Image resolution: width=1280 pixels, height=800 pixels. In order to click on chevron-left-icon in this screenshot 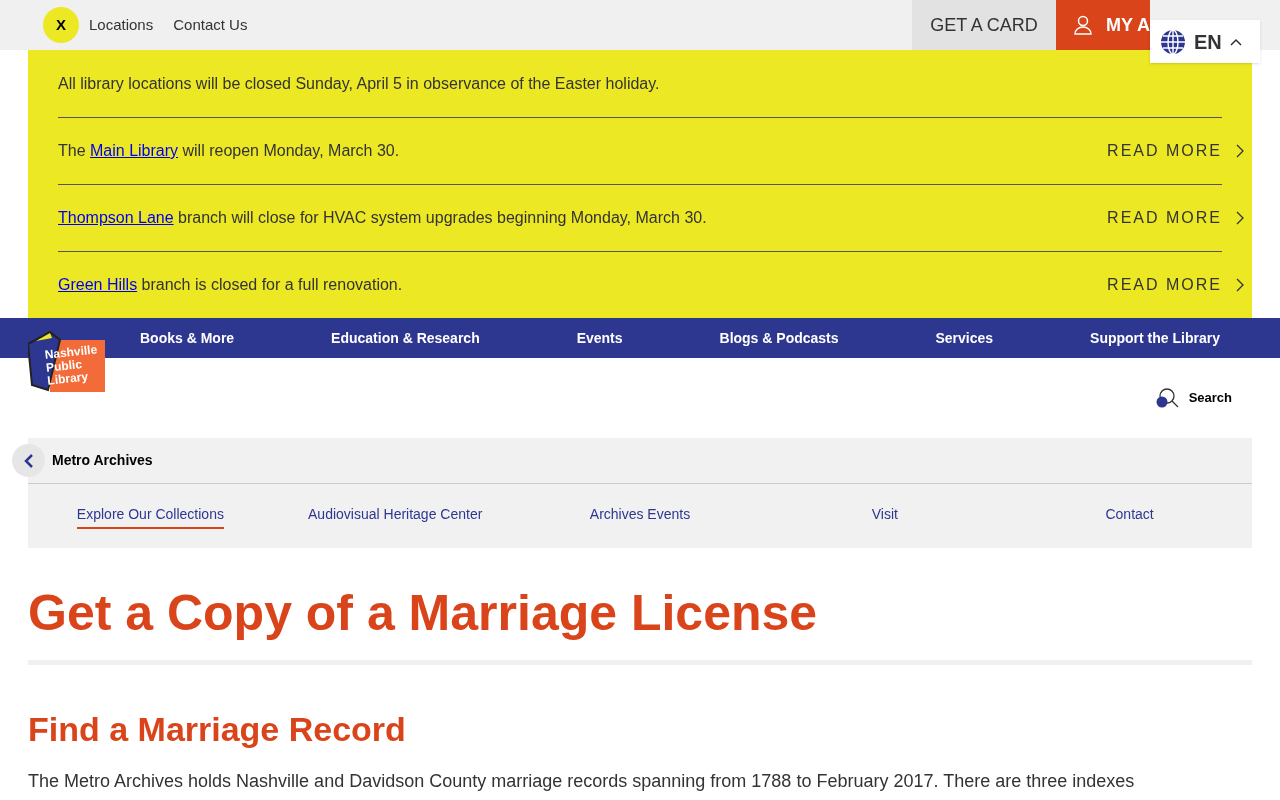, I will do `click(28, 460)`.